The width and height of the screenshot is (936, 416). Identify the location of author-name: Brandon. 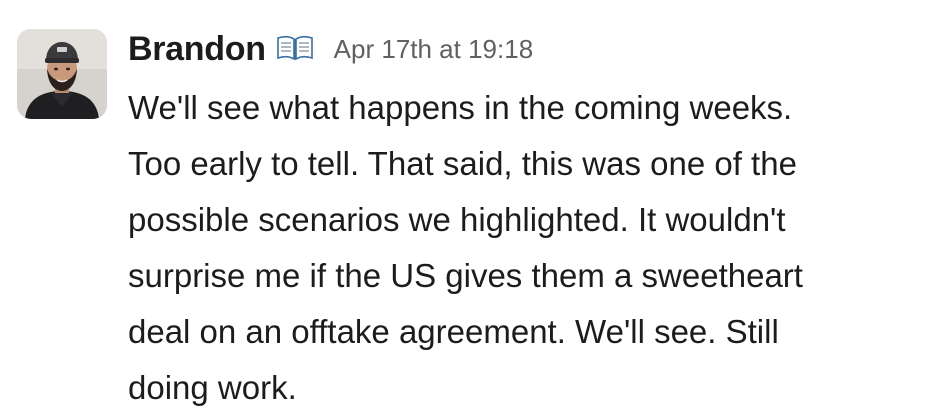
(197, 49).